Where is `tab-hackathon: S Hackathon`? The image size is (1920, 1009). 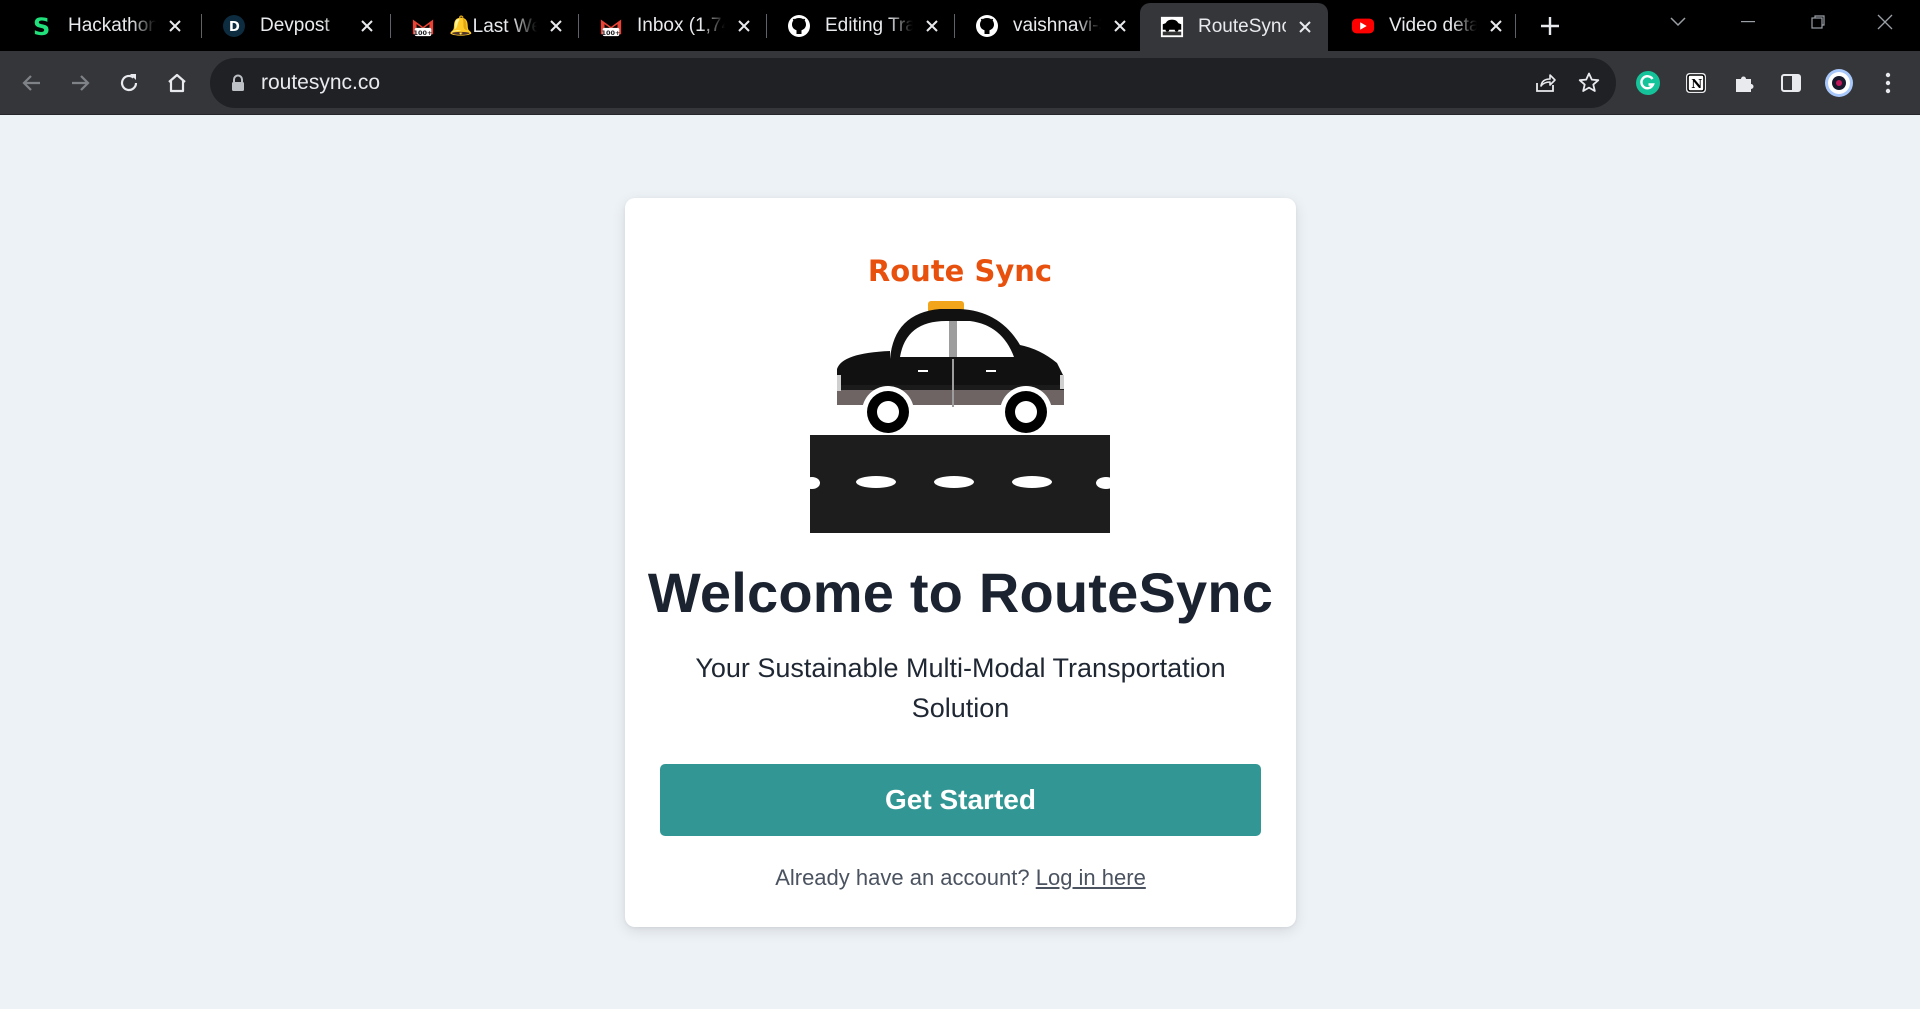
tab-hackathon: S Hackathon is located at coordinates (104, 25).